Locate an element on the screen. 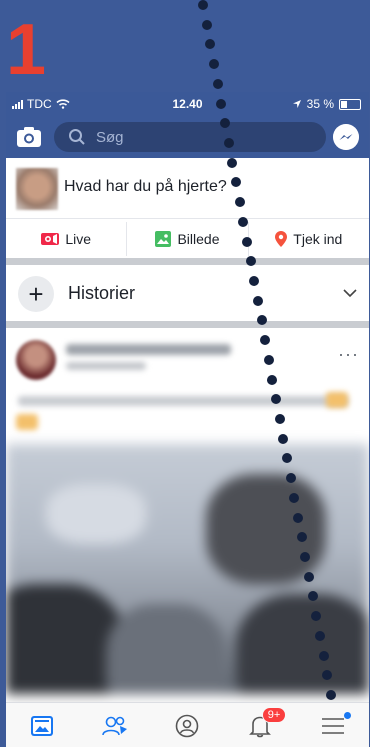 Image resolution: width=370 pixels, height=747 pixels. friends-icon is located at coordinates (114, 725).